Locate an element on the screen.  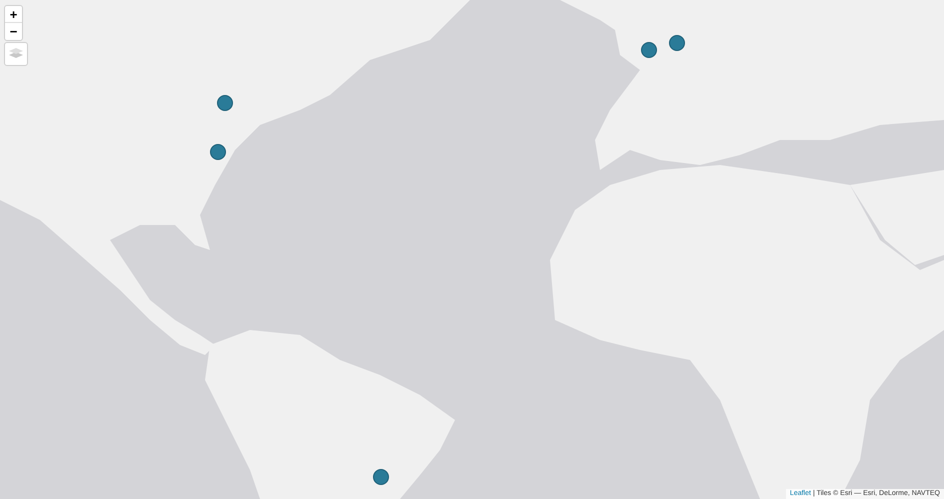
zoom-out-button: − is located at coordinates (13, 31).